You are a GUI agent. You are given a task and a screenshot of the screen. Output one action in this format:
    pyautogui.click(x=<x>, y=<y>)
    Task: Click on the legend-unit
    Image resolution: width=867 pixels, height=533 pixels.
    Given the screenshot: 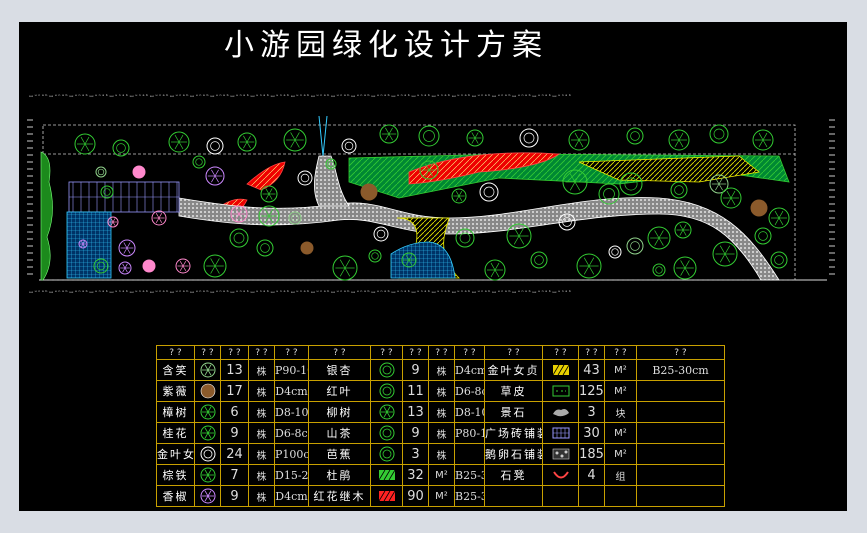 What is the action you would take?
    pyautogui.click(x=620, y=496)
    